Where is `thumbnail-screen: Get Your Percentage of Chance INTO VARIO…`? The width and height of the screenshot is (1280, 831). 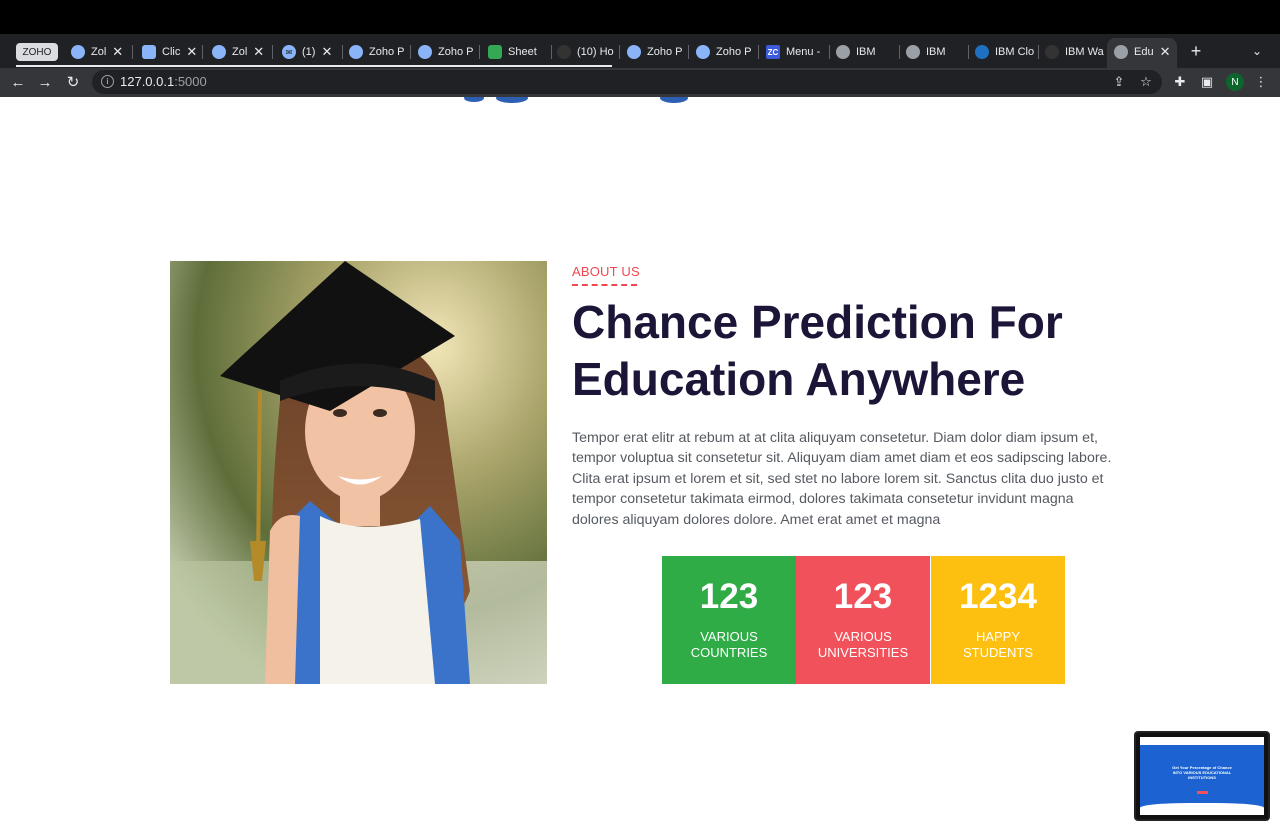 thumbnail-screen: Get Your Percentage of Chance INTO VARIO… is located at coordinates (1202, 776).